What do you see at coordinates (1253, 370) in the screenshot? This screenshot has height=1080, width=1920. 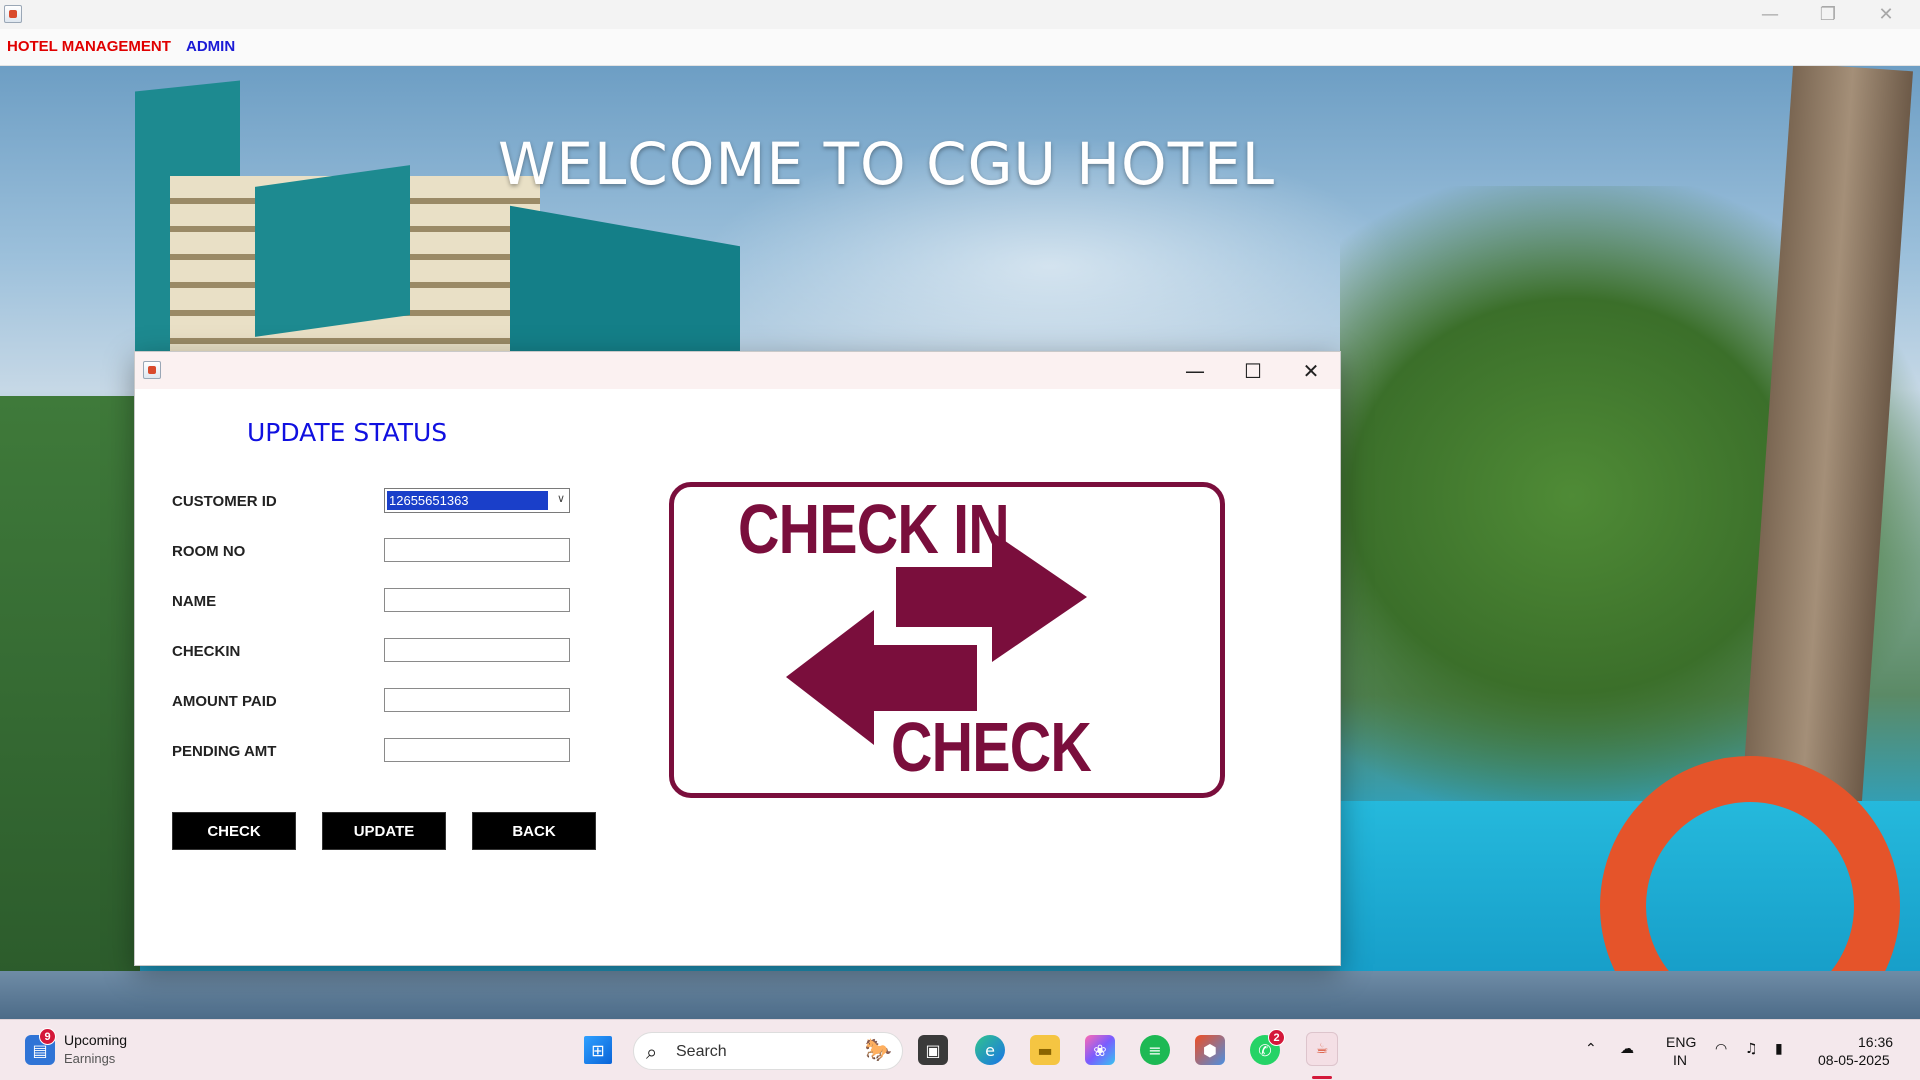 I see `dialog-maximize-button: ☐` at bounding box center [1253, 370].